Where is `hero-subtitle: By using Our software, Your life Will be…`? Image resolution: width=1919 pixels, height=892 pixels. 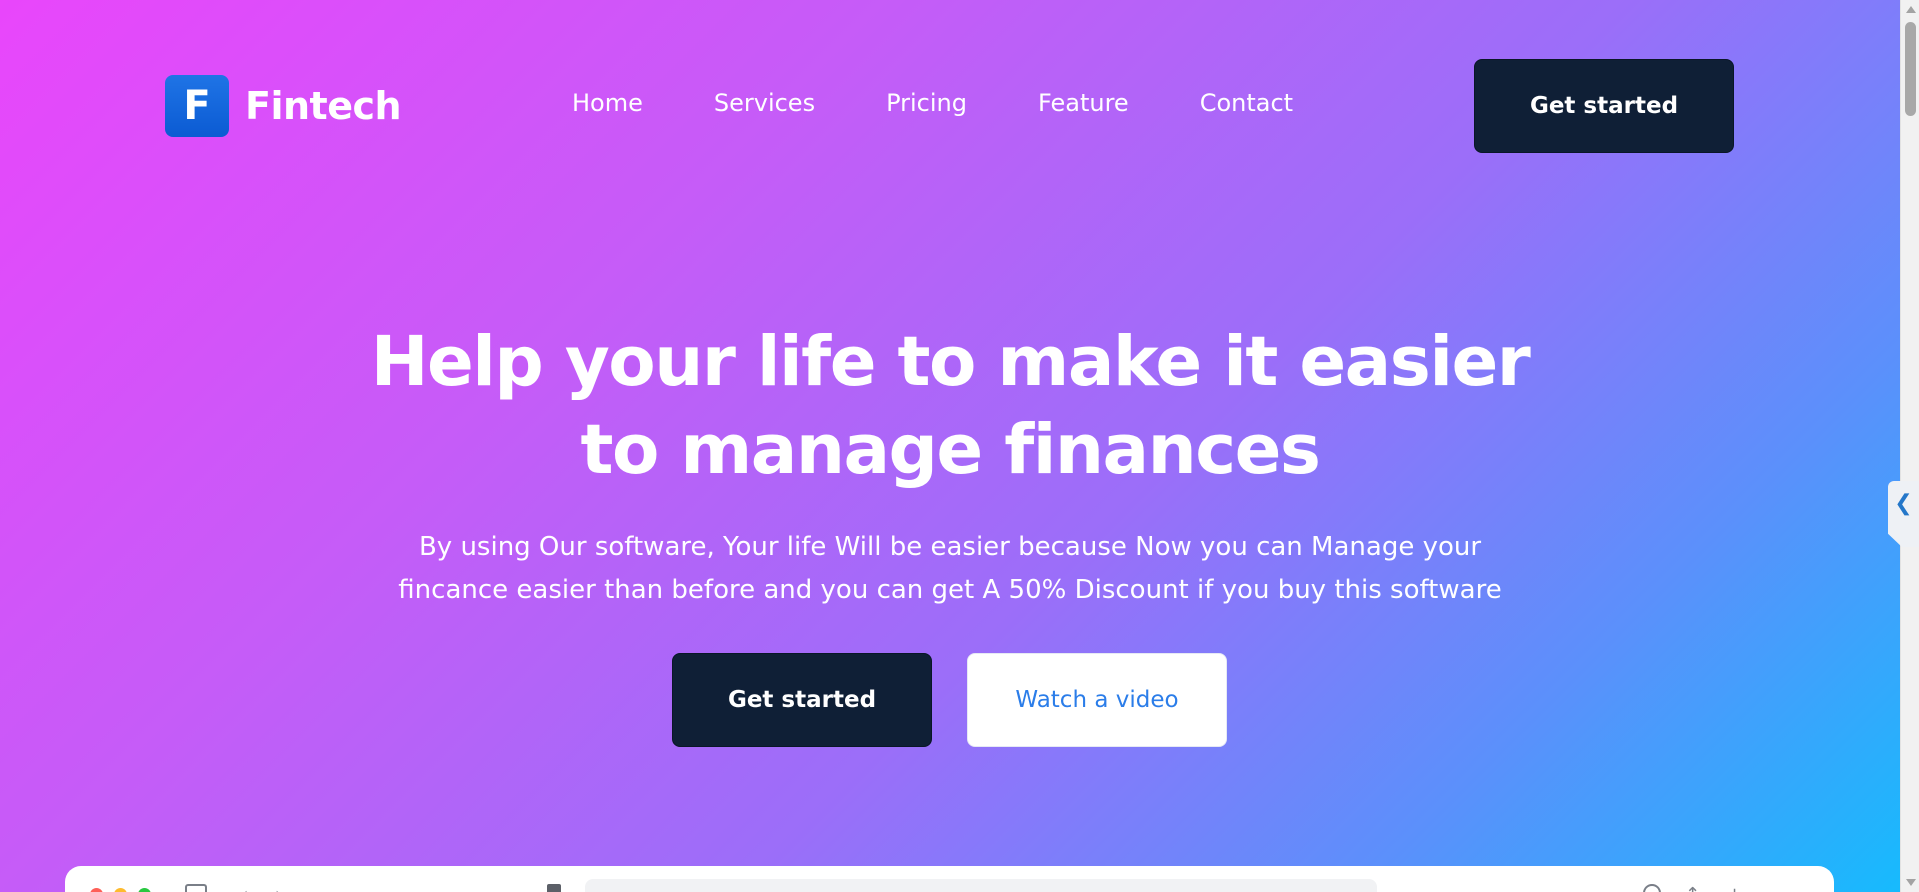 hero-subtitle: By using Our software, Your life Will be… is located at coordinates (950, 569).